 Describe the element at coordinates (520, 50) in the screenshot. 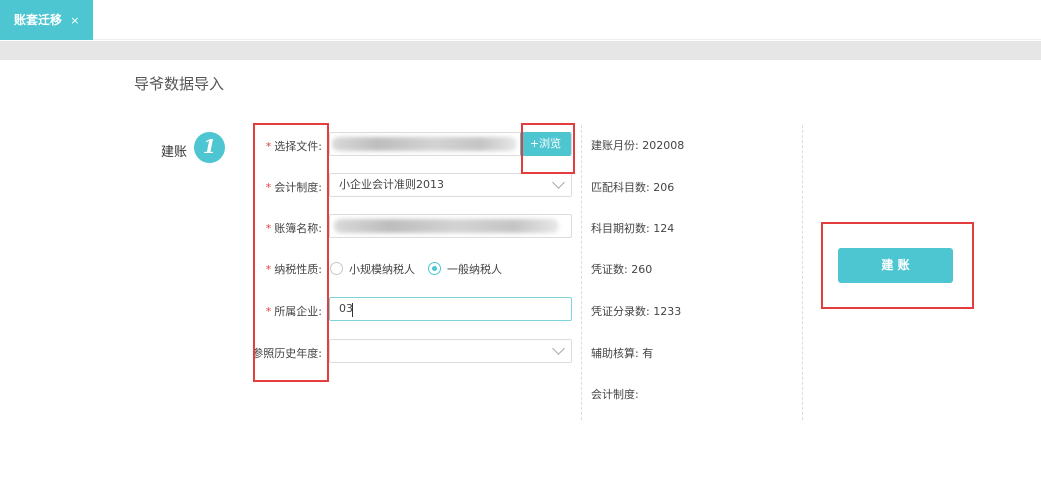

I see `toolbar-strip` at that location.